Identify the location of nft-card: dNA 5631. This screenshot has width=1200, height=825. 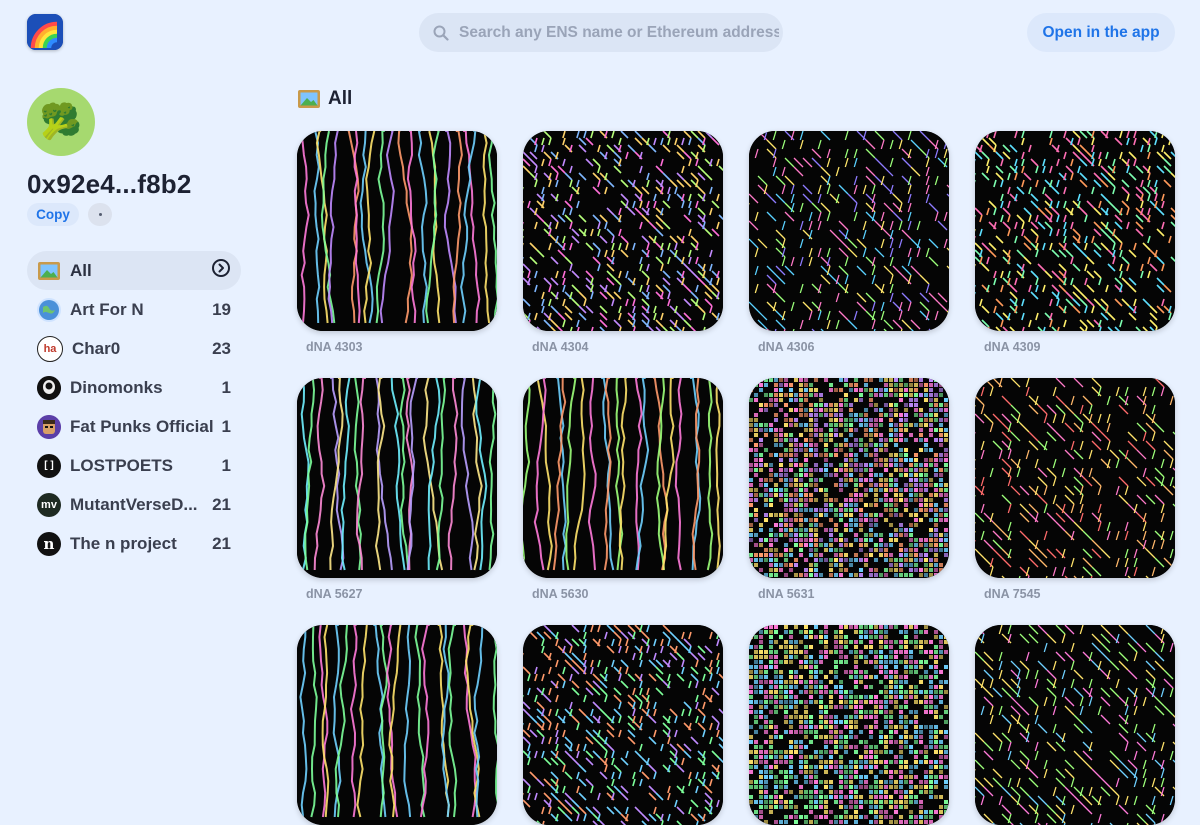
(849, 489).